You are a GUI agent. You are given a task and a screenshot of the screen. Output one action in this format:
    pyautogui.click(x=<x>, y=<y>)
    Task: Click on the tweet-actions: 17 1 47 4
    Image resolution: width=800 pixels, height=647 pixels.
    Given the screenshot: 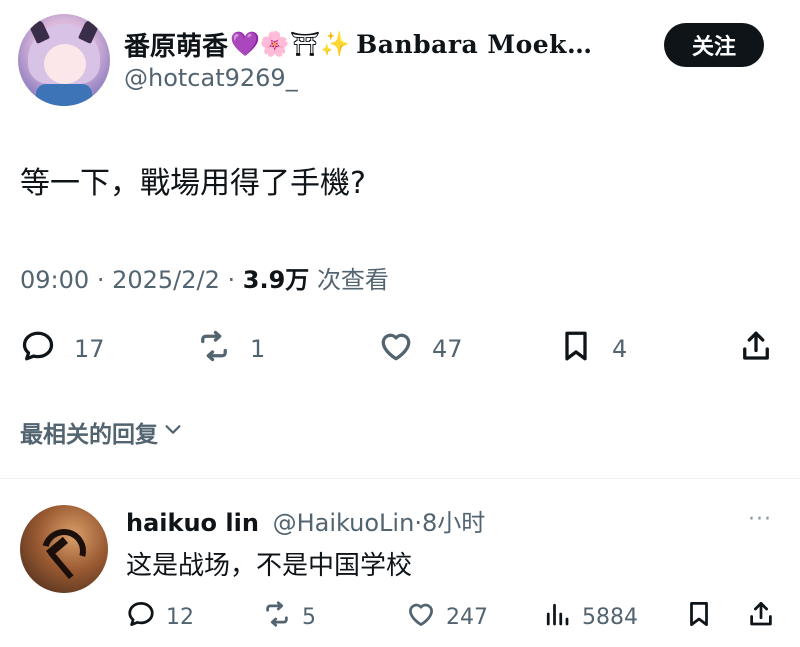 What is the action you would take?
    pyautogui.click(x=400, y=349)
    